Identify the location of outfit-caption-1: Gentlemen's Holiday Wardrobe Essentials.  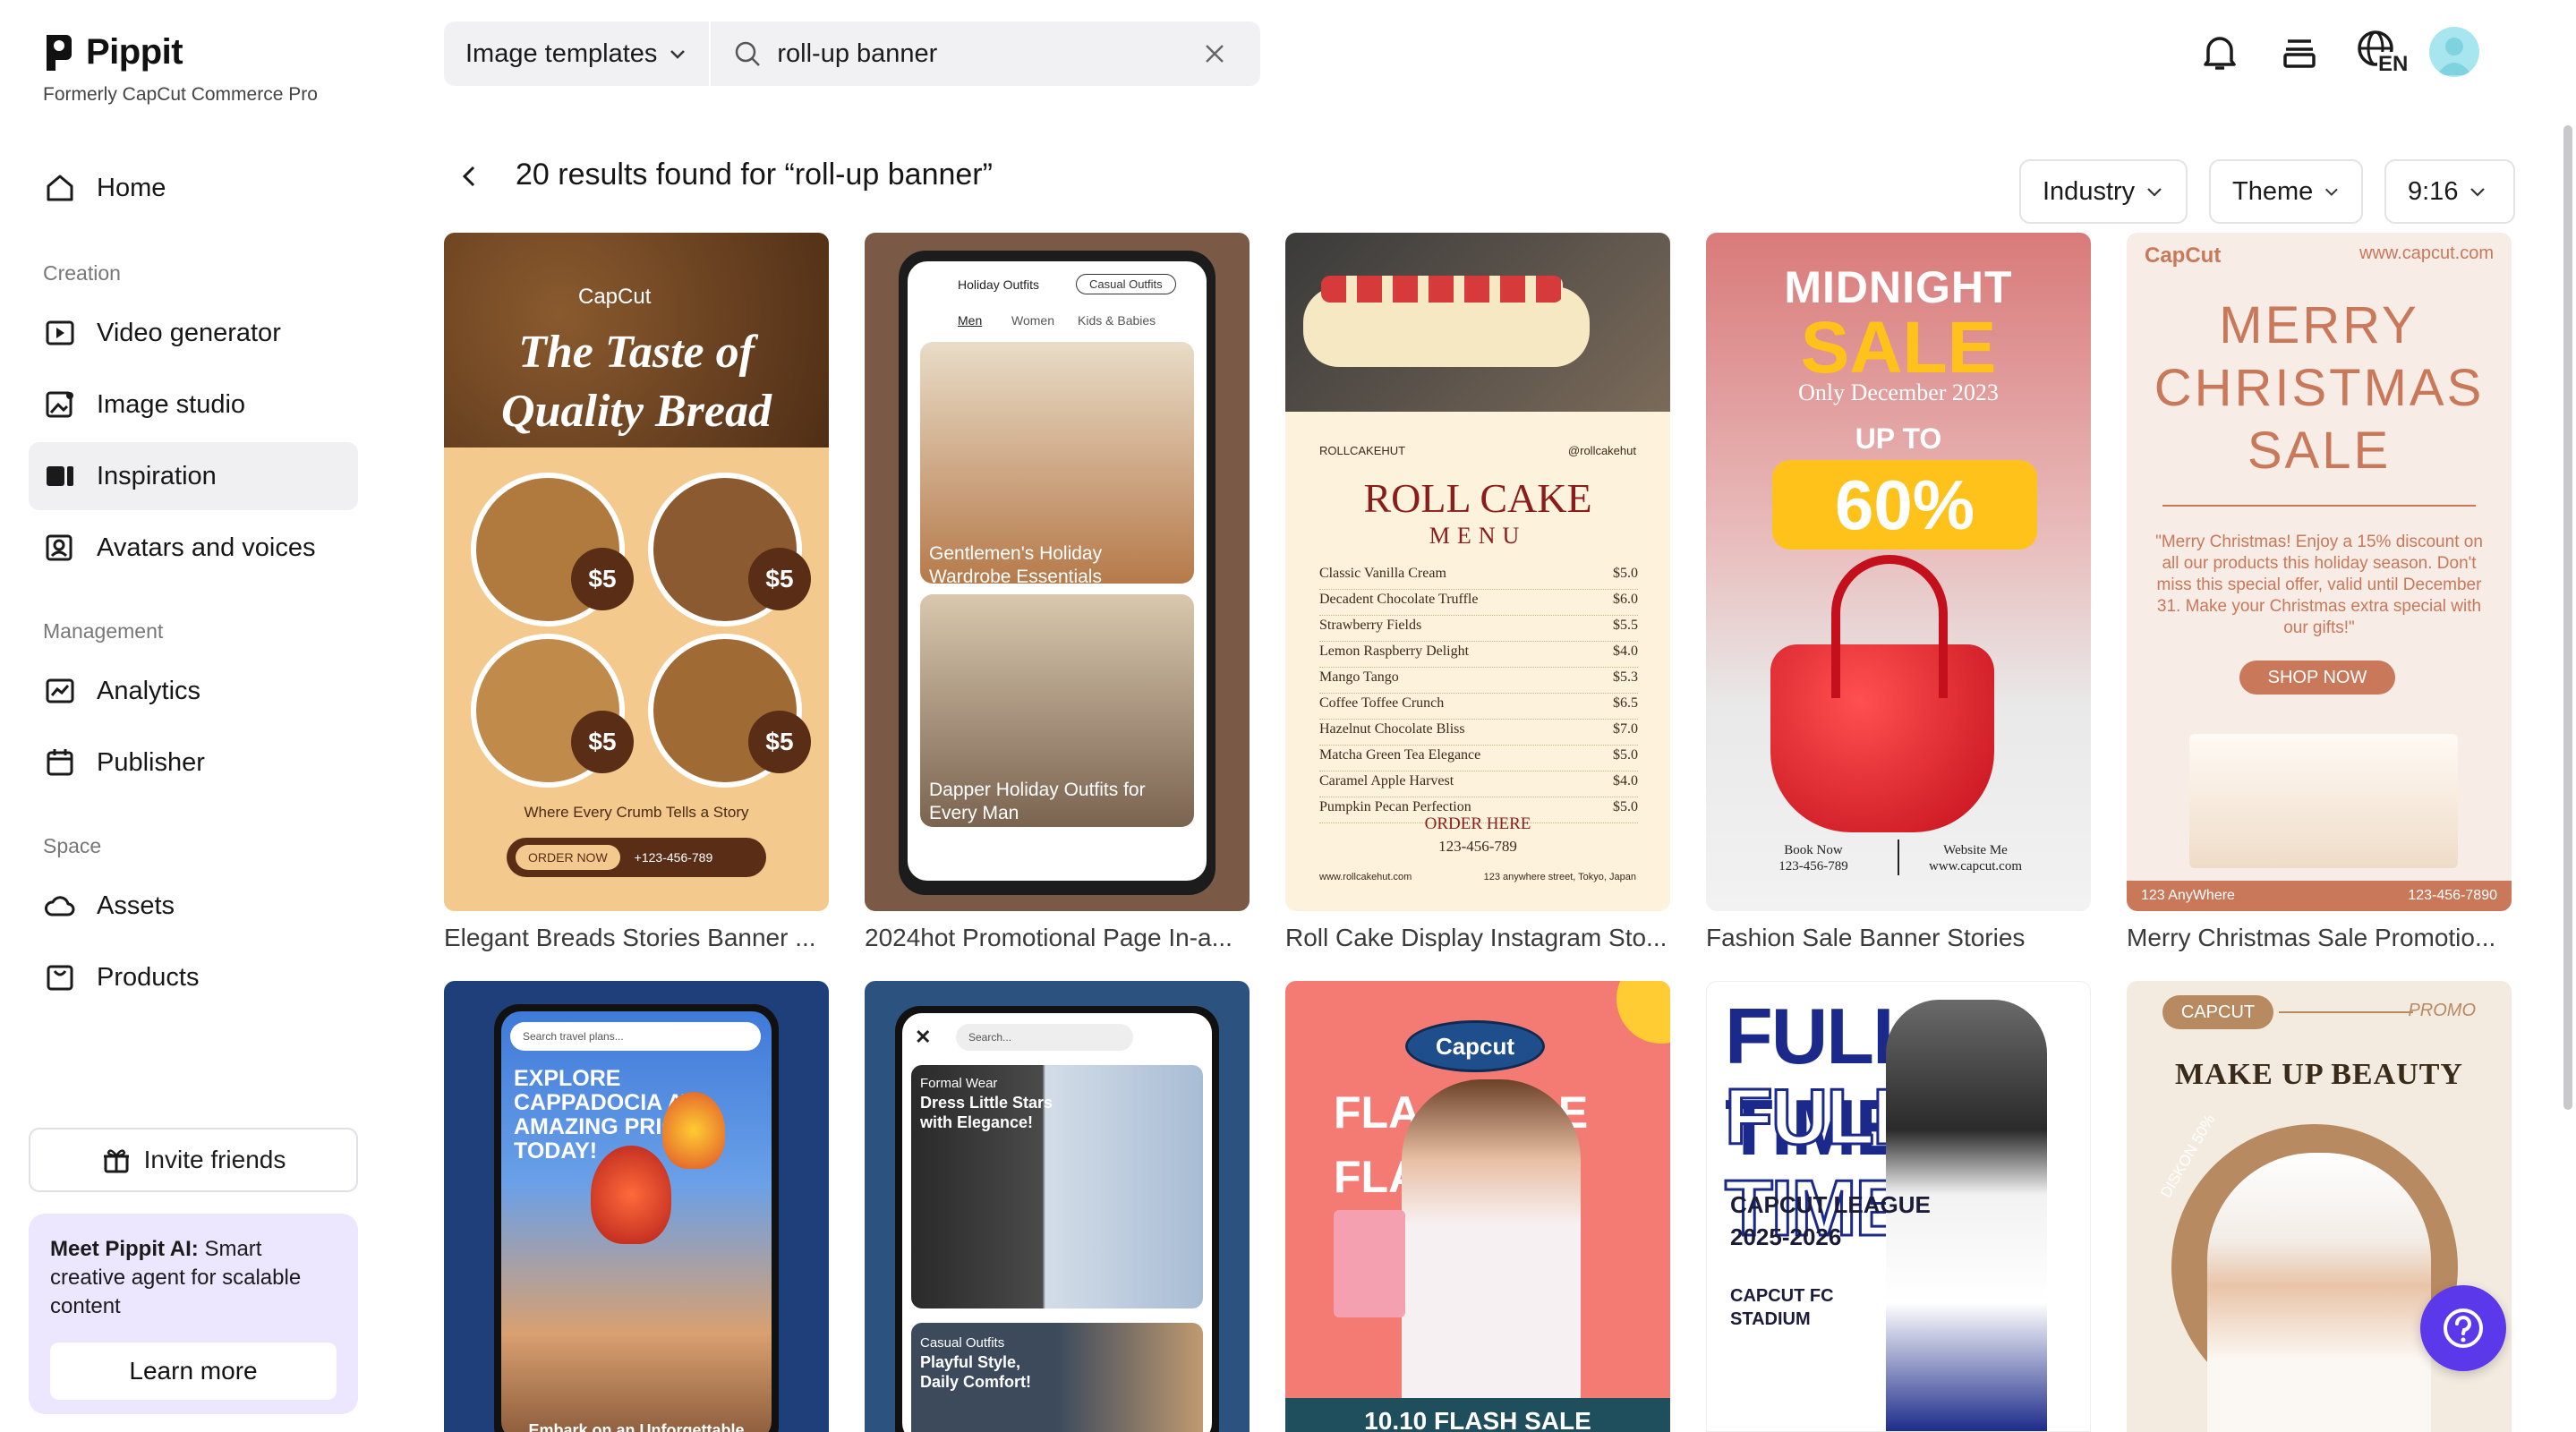
(1016, 565).